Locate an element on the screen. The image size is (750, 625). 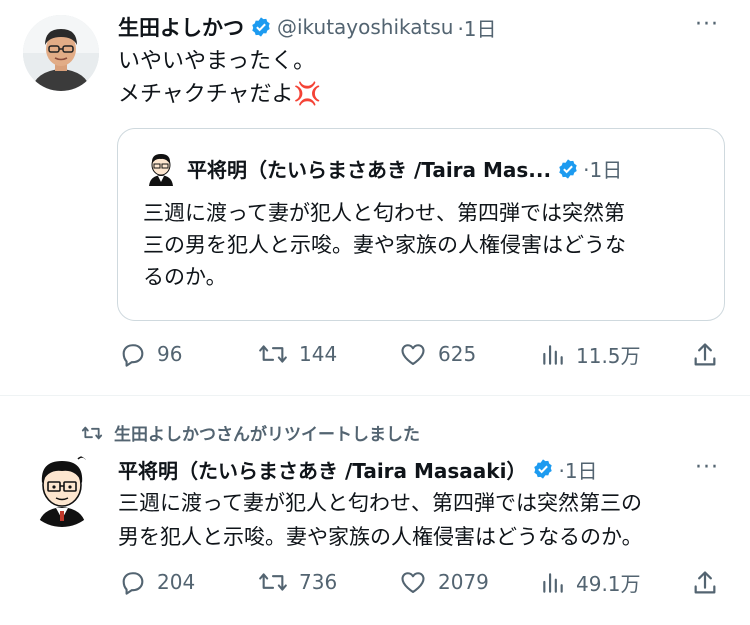
retweet-button: 144 is located at coordinates (297, 354).